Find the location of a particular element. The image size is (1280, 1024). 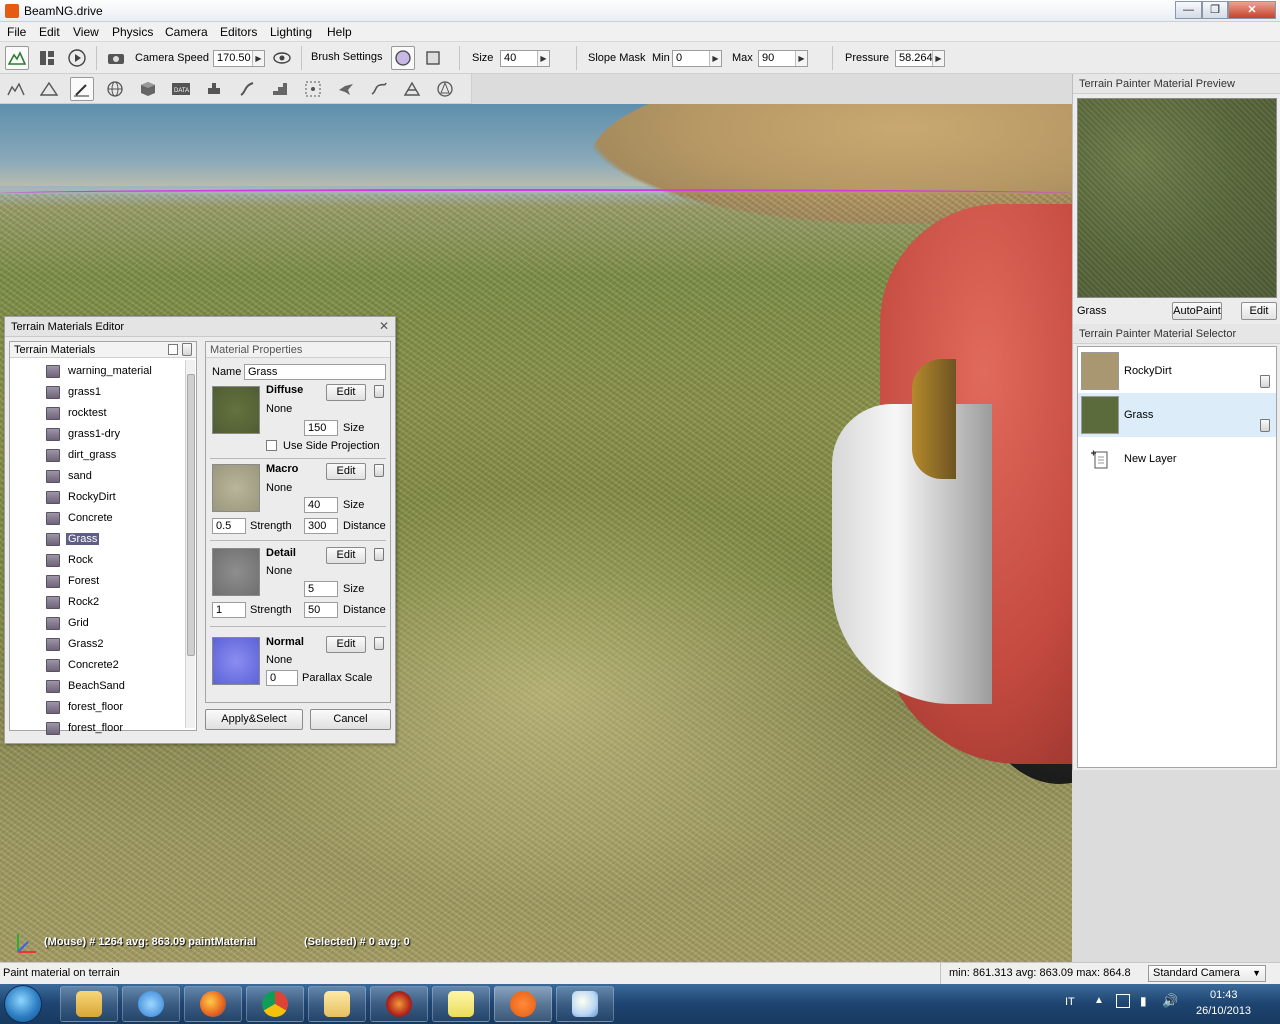

detail-texture-thumb is located at coordinates (236, 572).